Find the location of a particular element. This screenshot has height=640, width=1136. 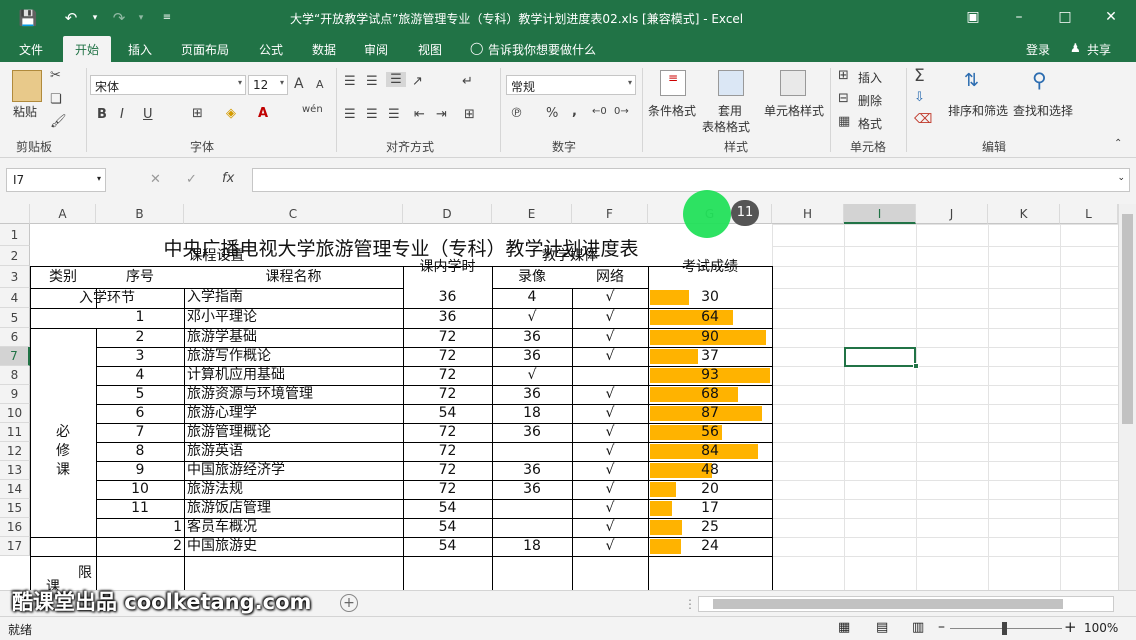

format-cells-icon: ▦ is located at coordinates (844, 121).